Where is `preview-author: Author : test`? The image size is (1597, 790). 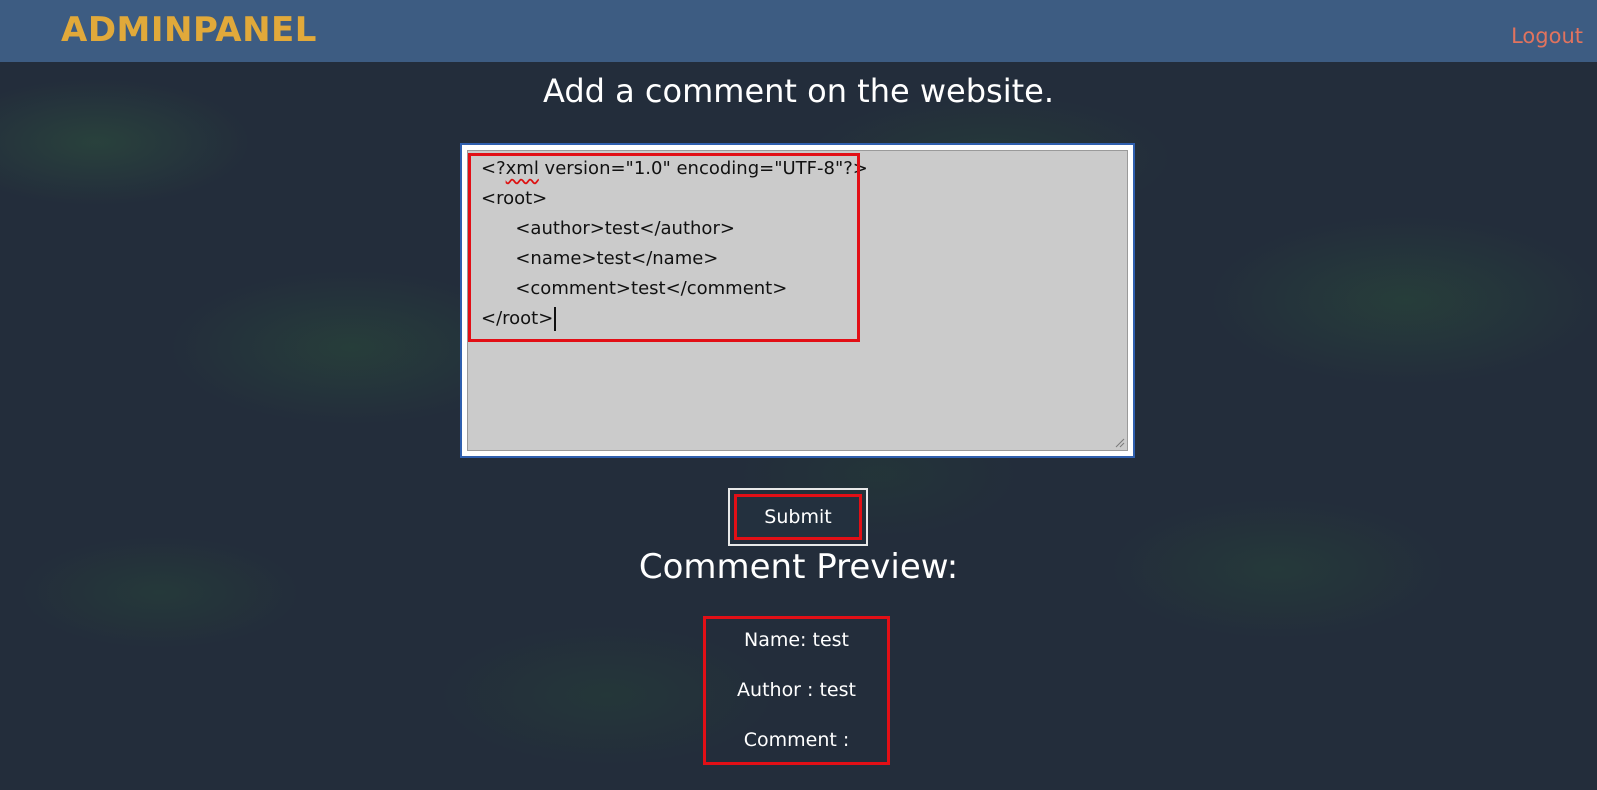 preview-author: Author : test is located at coordinates (796, 690).